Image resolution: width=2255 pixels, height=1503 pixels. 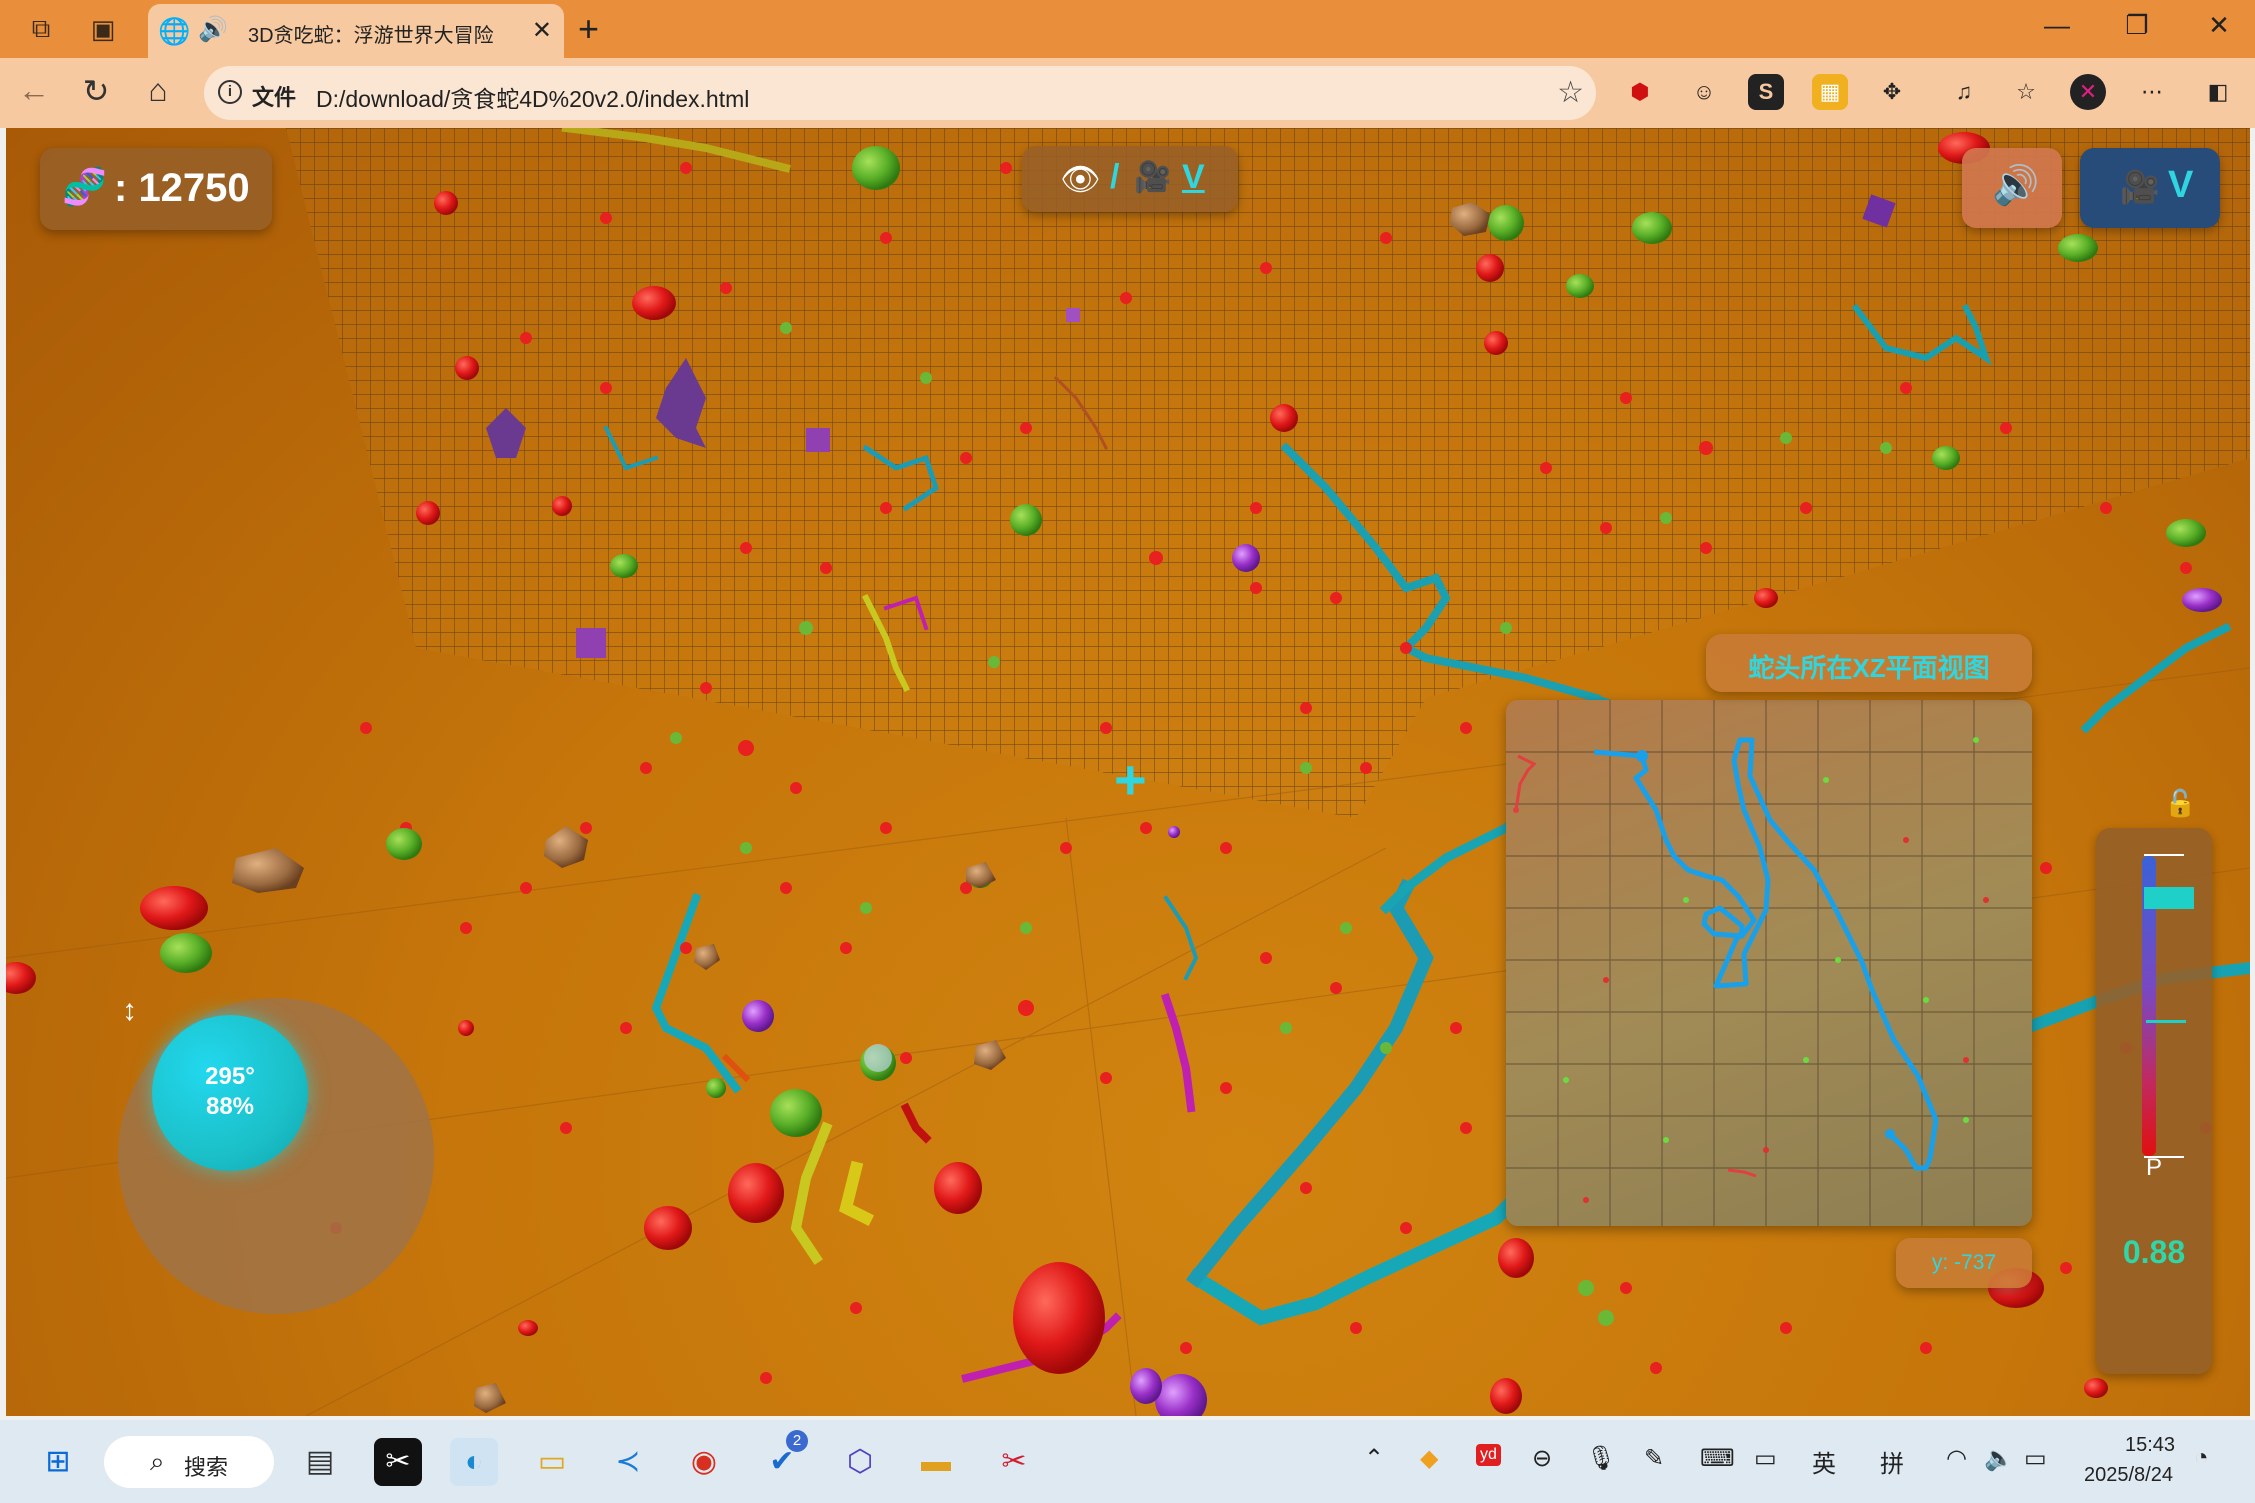 I want to click on minimap-title-panel: 蛇头所在XZ平面视图, so click(x=1869, y=663).